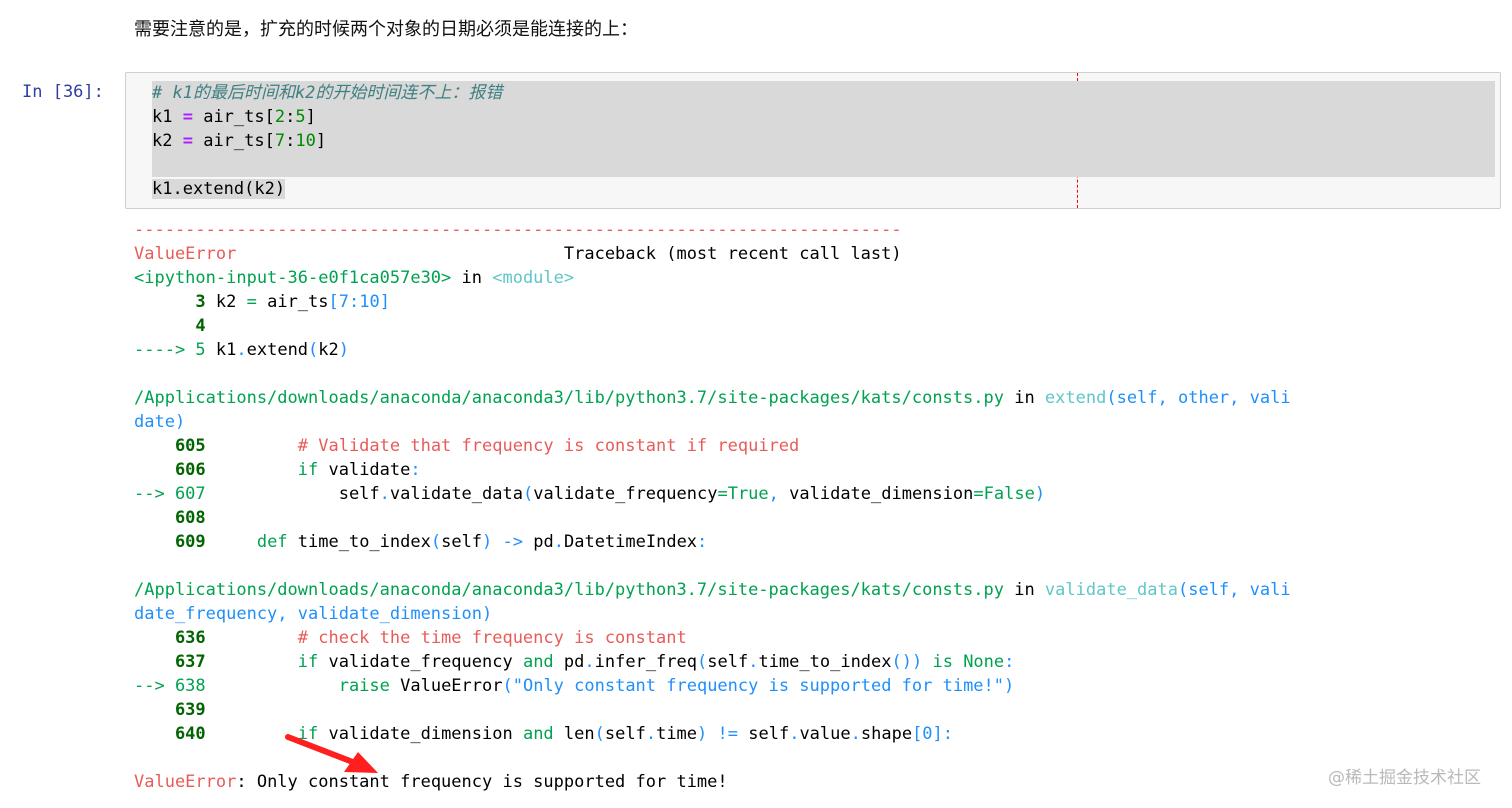  I want to click on code-comment: # k1的最后时间和k2的开始时间连不上：报错, so click(327, 93).